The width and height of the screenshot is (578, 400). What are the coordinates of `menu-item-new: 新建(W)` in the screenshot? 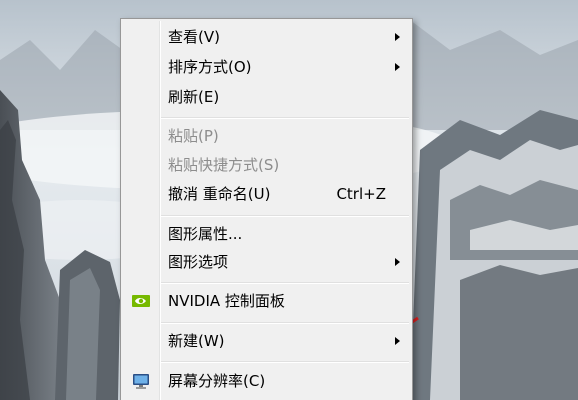 It's located at (266, 341).